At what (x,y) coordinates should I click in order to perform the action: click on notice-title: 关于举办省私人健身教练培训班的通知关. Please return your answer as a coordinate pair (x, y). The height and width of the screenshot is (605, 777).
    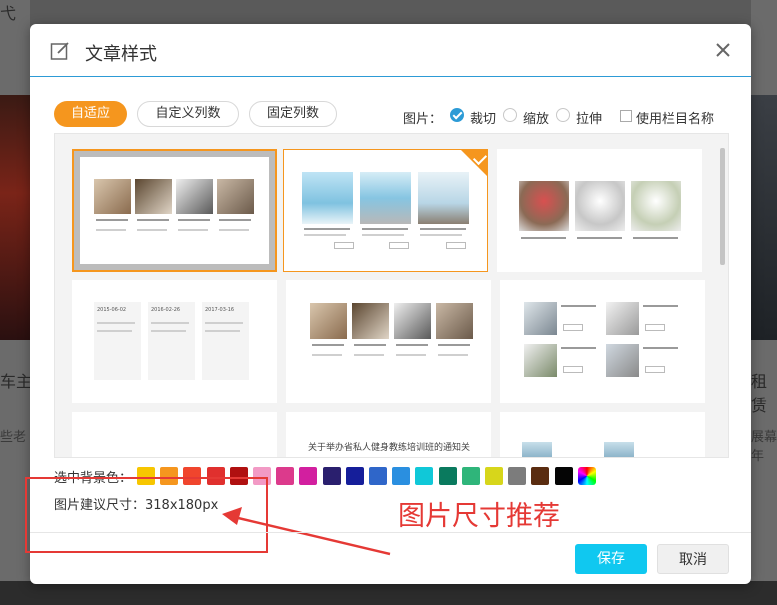
    Looking at the image, I should click on (389, 448).